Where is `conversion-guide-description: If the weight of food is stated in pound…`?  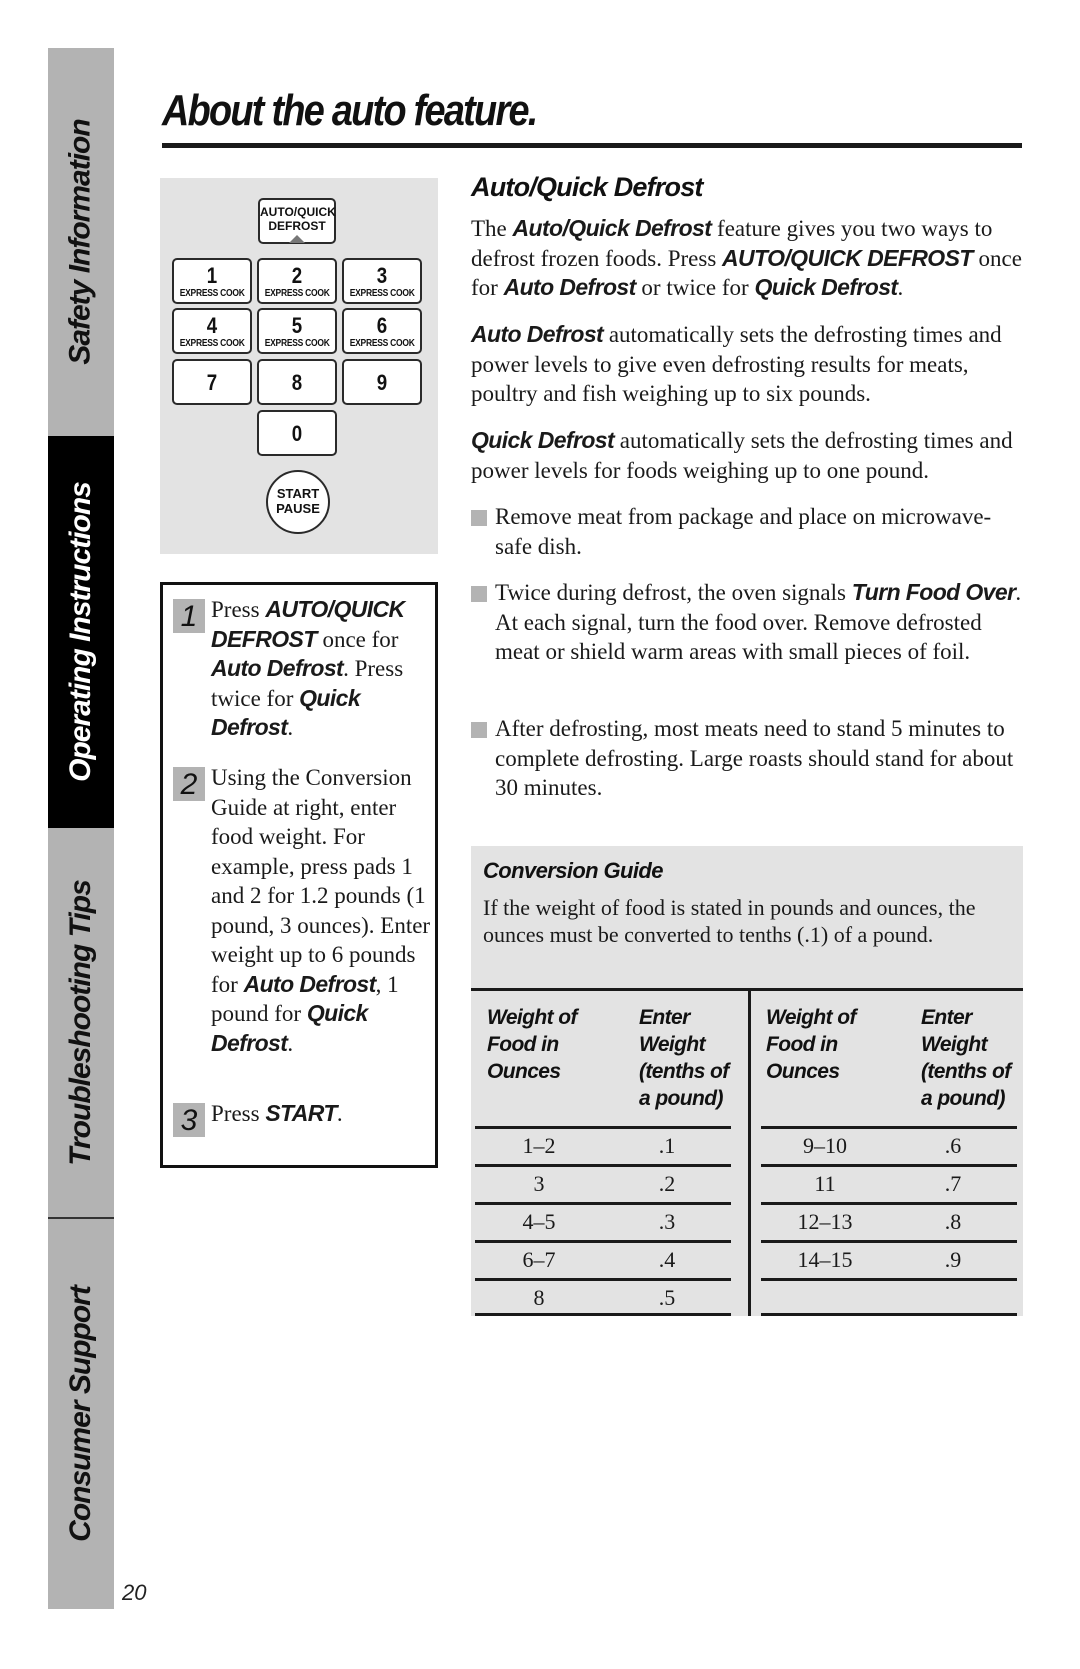
conversion-guide-description: If the weight of food is stated in pound… is located at coordinates (729, 921).